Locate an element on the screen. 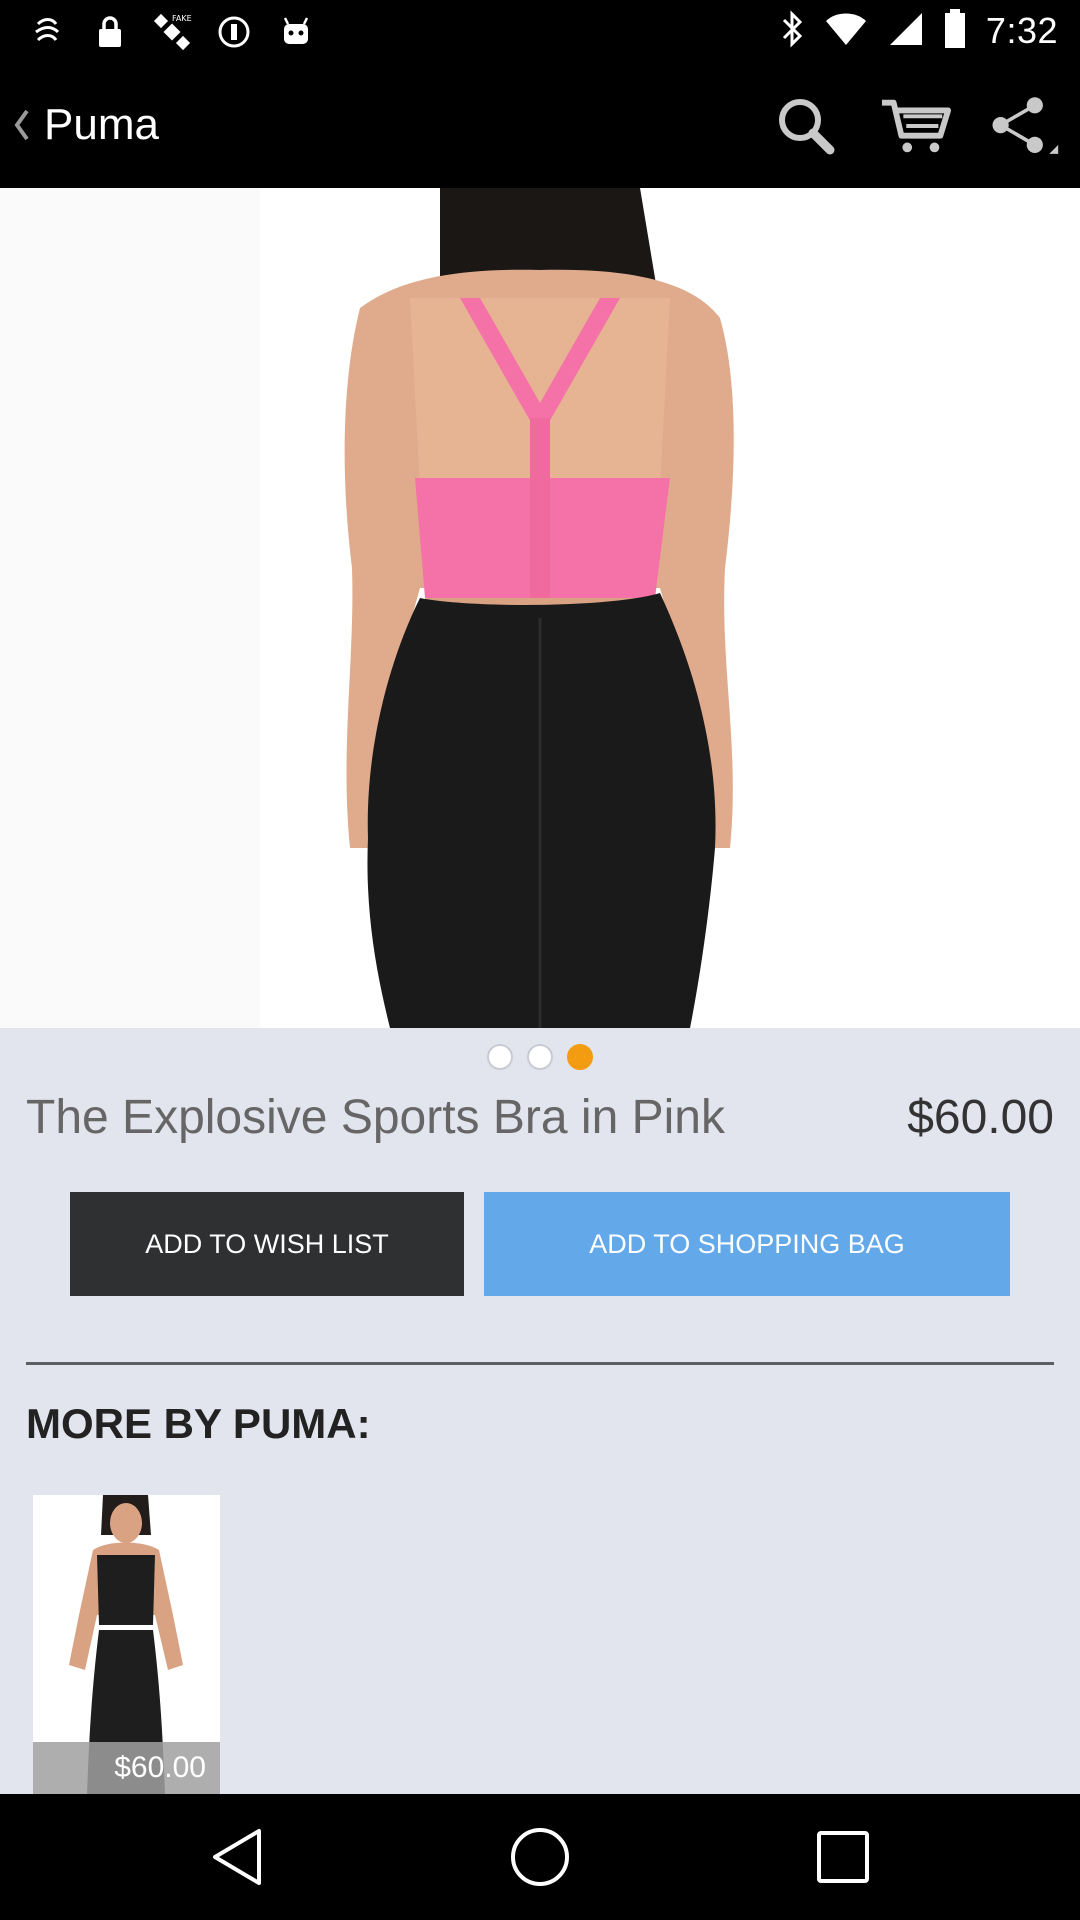 The width and height of the screenshot is (1080, 1920). navigation-bar is located at coordinates (540, 1857).